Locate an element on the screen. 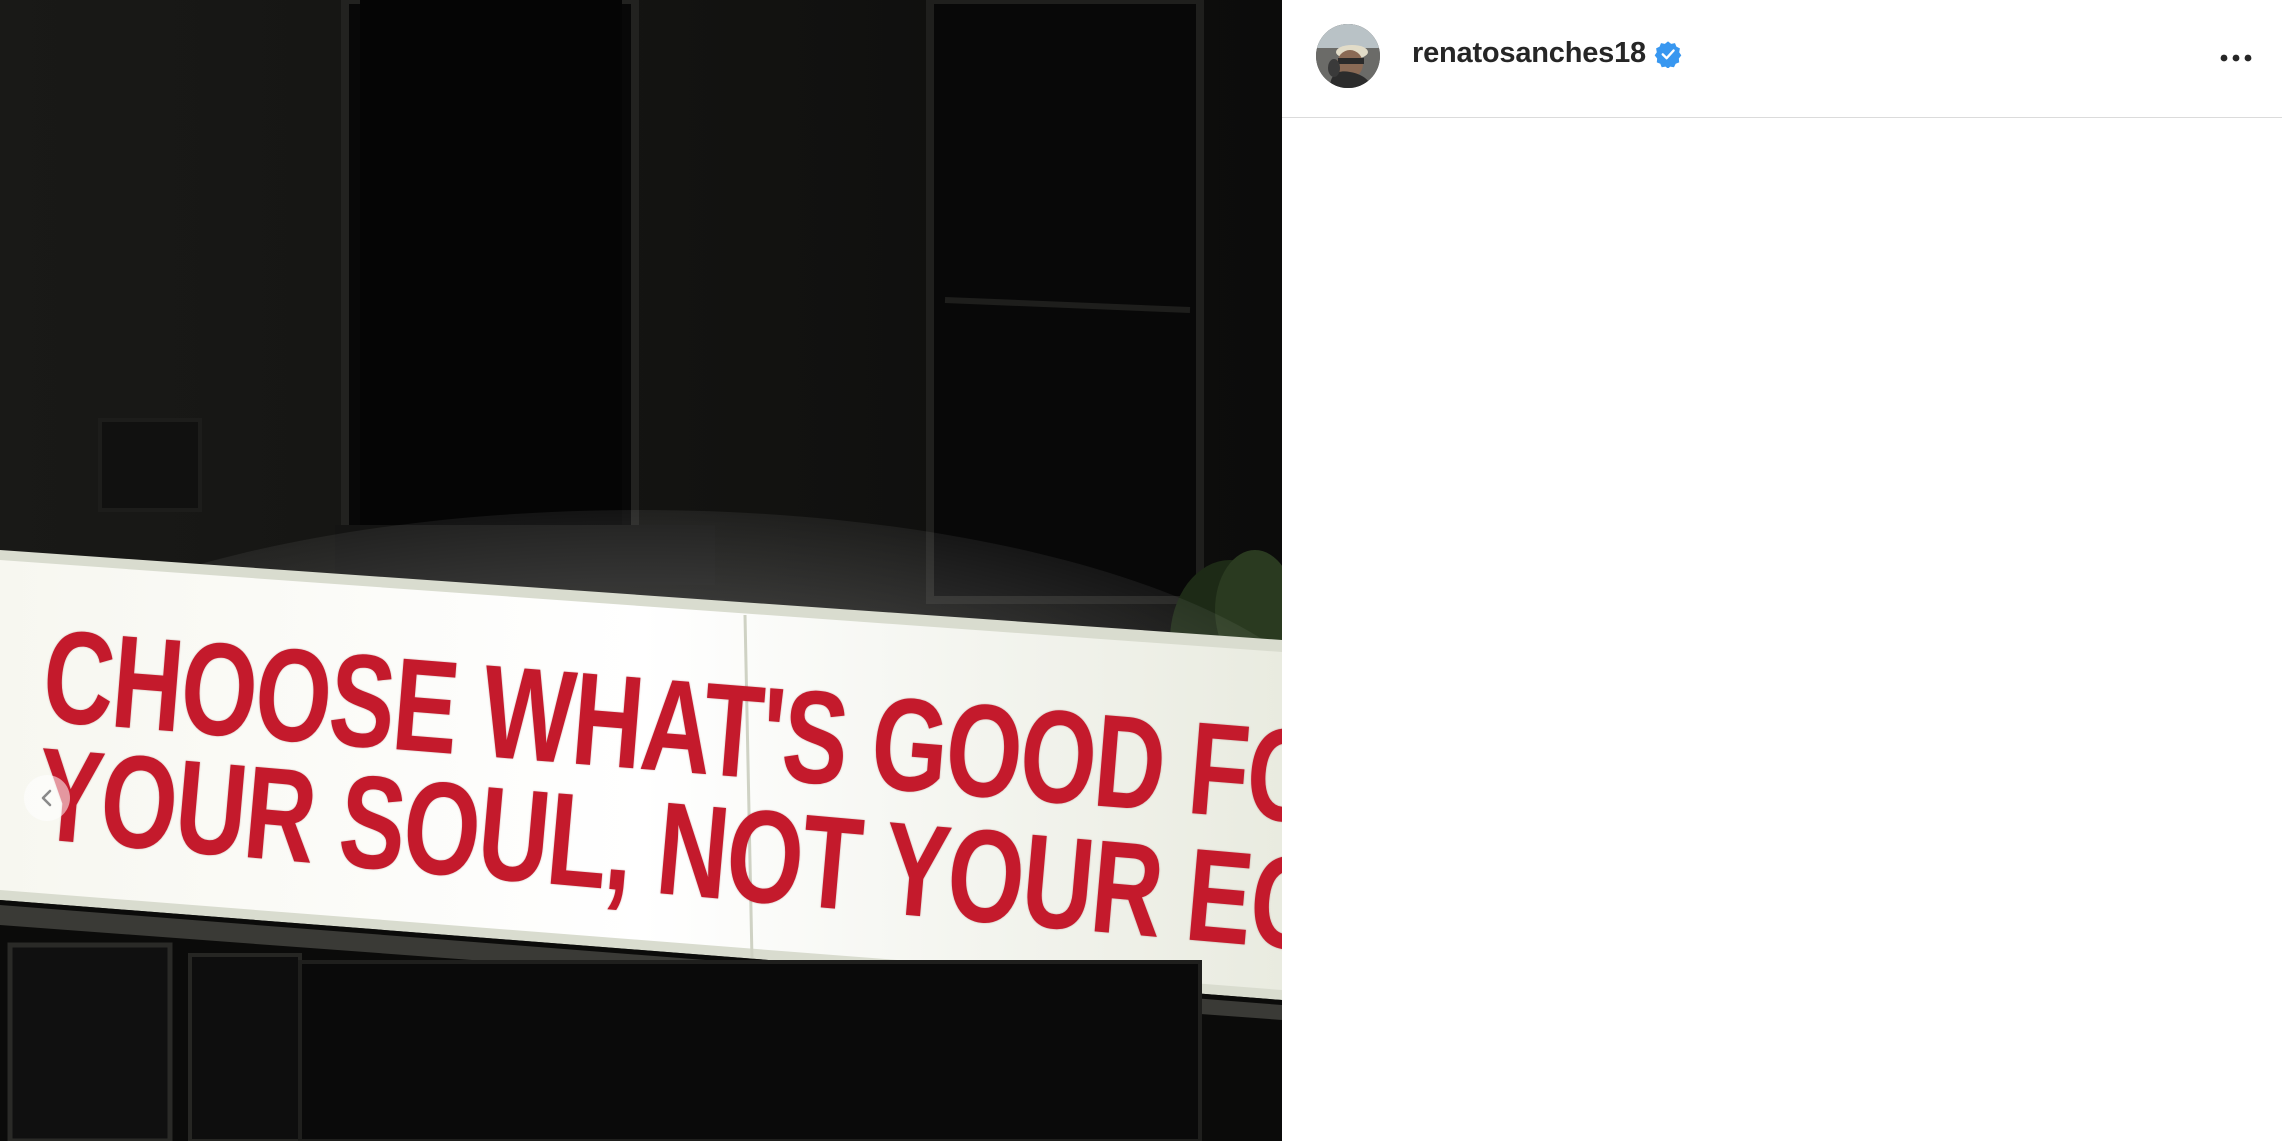 The height and width of the screenshot is (1141, 2282). avatar is located at coordinates (1348, 56).